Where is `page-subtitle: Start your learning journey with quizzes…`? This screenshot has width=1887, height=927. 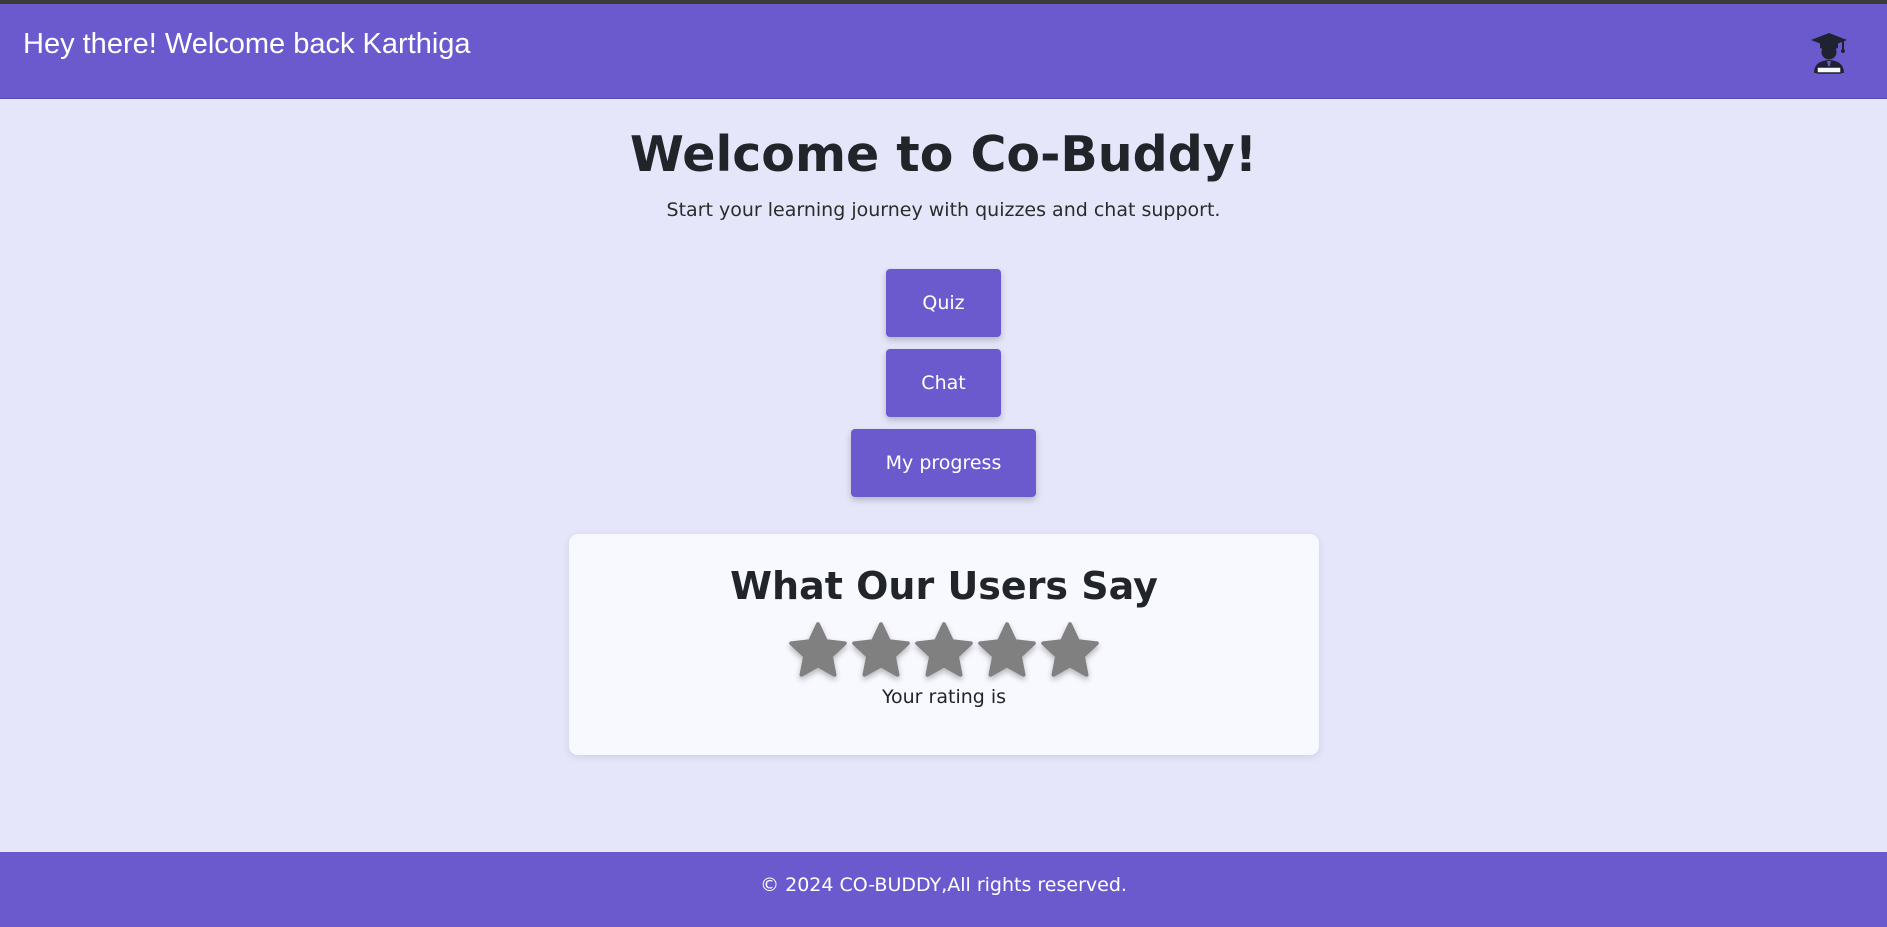
page-subtitle: Start your learning journey with quizzes… is located at coordinates (943, 210).